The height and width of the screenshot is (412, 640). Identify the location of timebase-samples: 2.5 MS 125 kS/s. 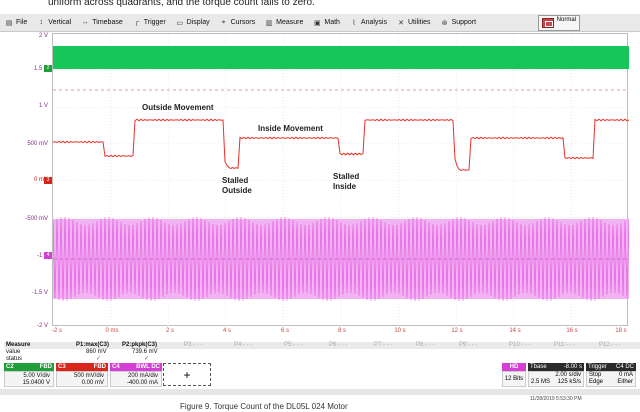
(556, 382).